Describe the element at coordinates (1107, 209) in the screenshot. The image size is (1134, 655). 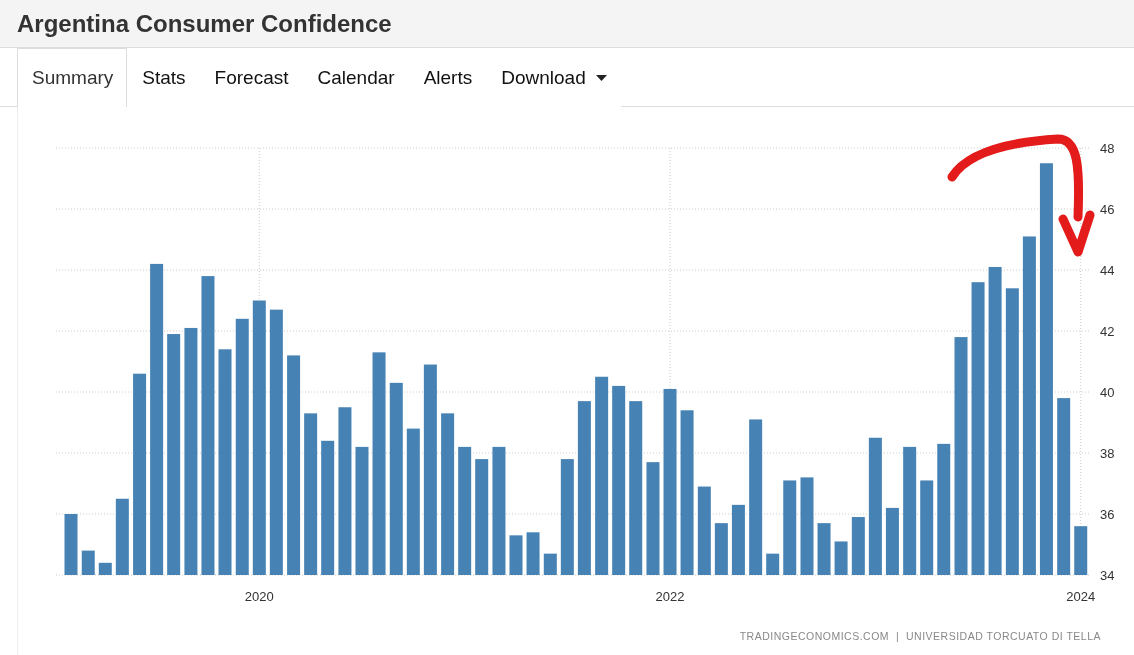
I see `y-axis-label: 46` at that location.